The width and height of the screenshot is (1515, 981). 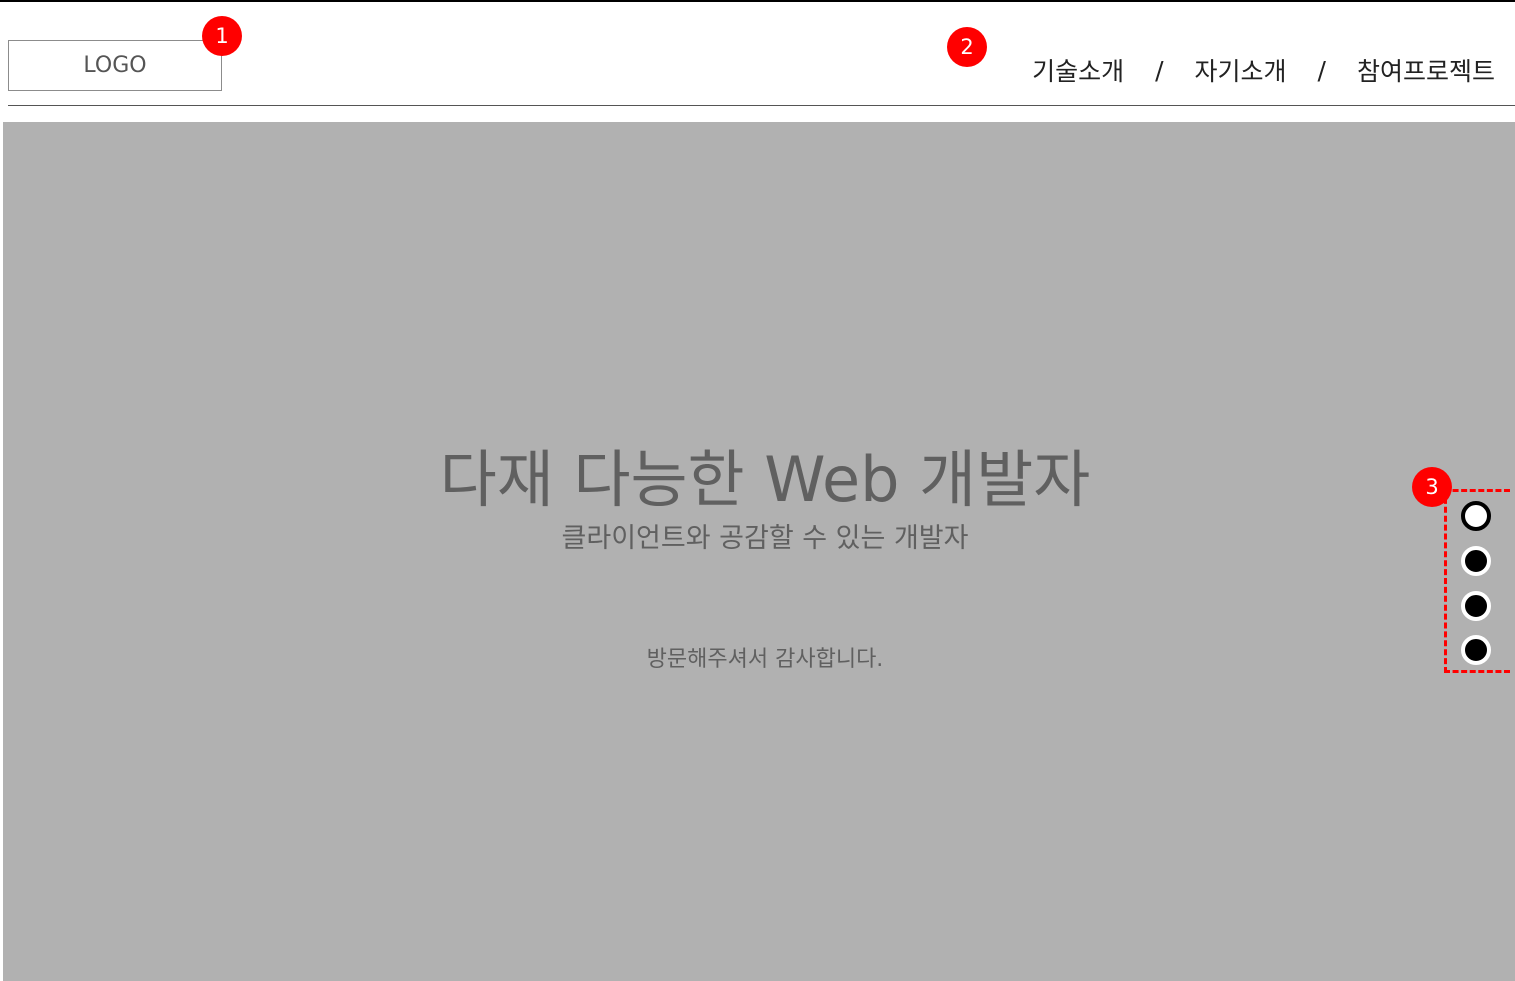 What do you see at coordinates (765, 479) in the screenshot?
I see `hero-title: 다재 다능한 Web 개발자` at bounding box center [765, 479].